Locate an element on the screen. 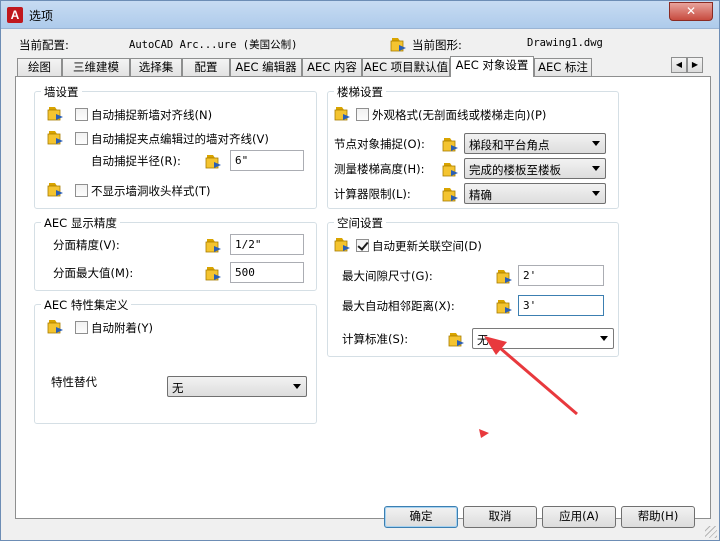  auto-attach-row: 自动附着(Y) is located at coordinates (147, 328).